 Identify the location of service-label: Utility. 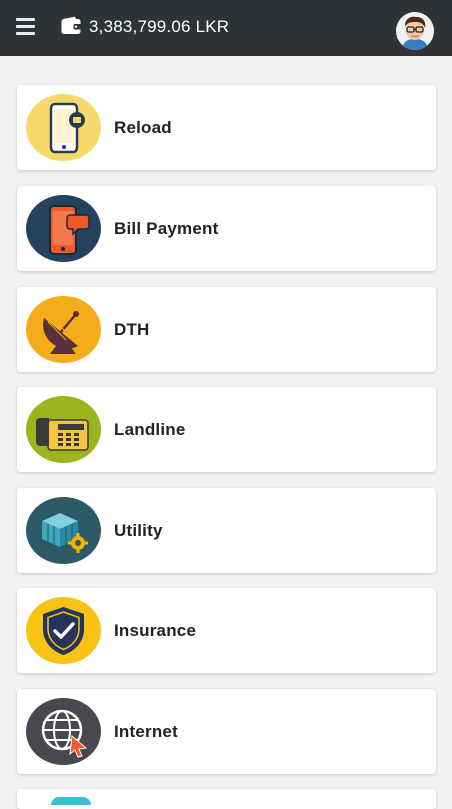
(138, 530).